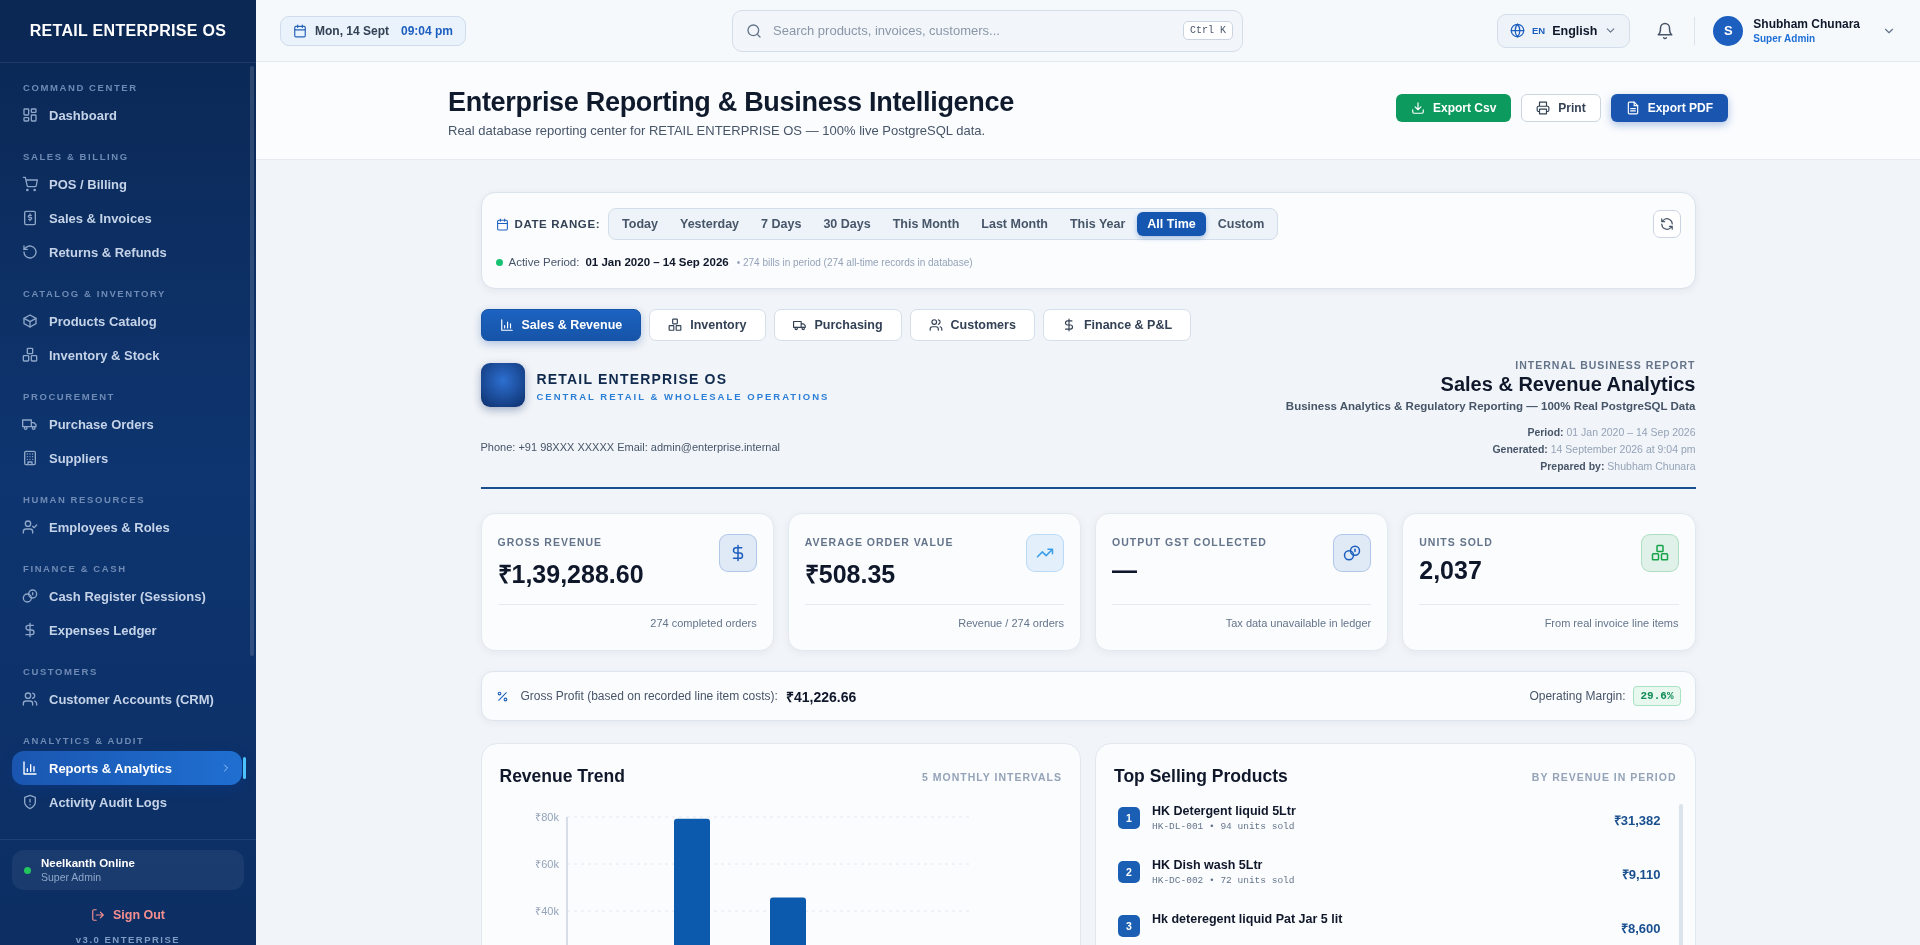 The width and height of the screenshot is (1920, 945). Describe the element at coordinates (127, 252) in the screenshot. I see `nav-item: Returns & Refunds` at that location.